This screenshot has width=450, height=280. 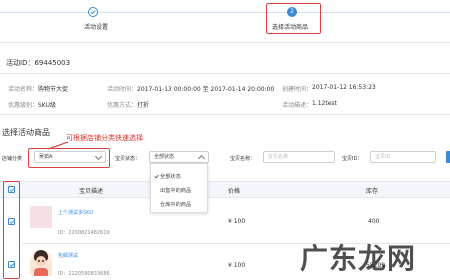 What do you see at coordinates (374, 221) in the screenshot?
I see `product-stock: 400` at bounding box center [374, 221].